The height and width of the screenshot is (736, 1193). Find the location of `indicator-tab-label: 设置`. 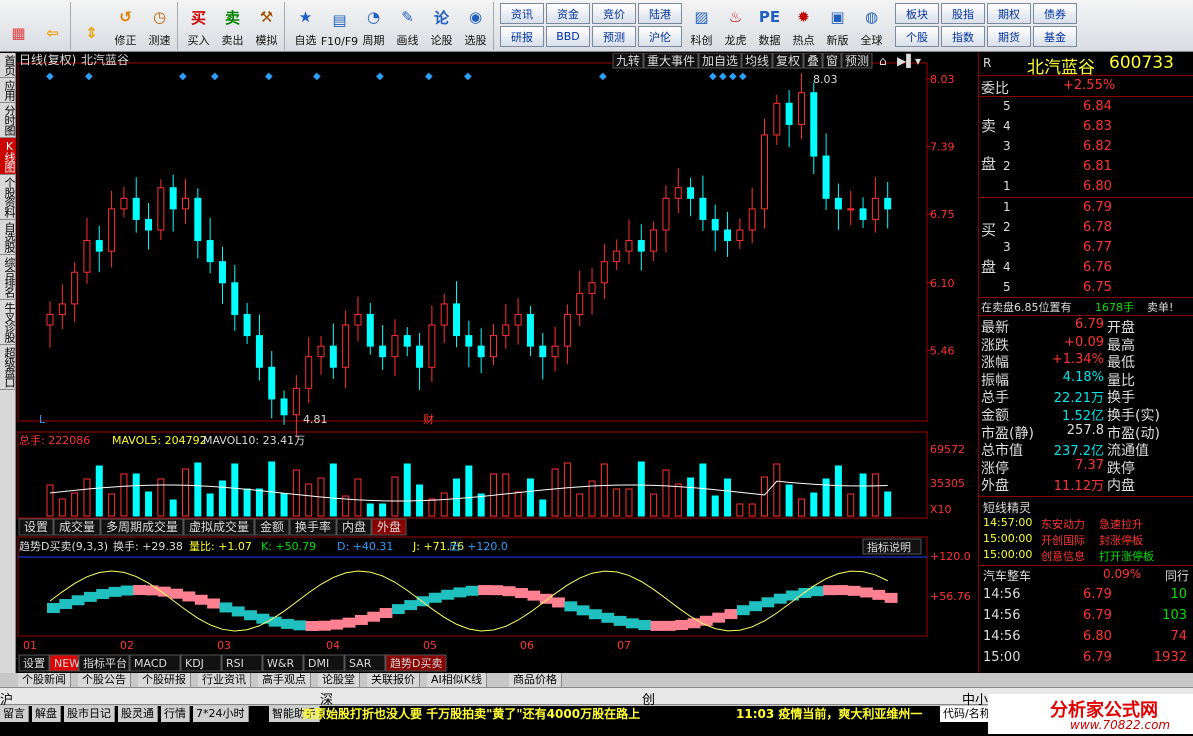

indicator-tab-label: 设置 is located at coordinates (34, 663).